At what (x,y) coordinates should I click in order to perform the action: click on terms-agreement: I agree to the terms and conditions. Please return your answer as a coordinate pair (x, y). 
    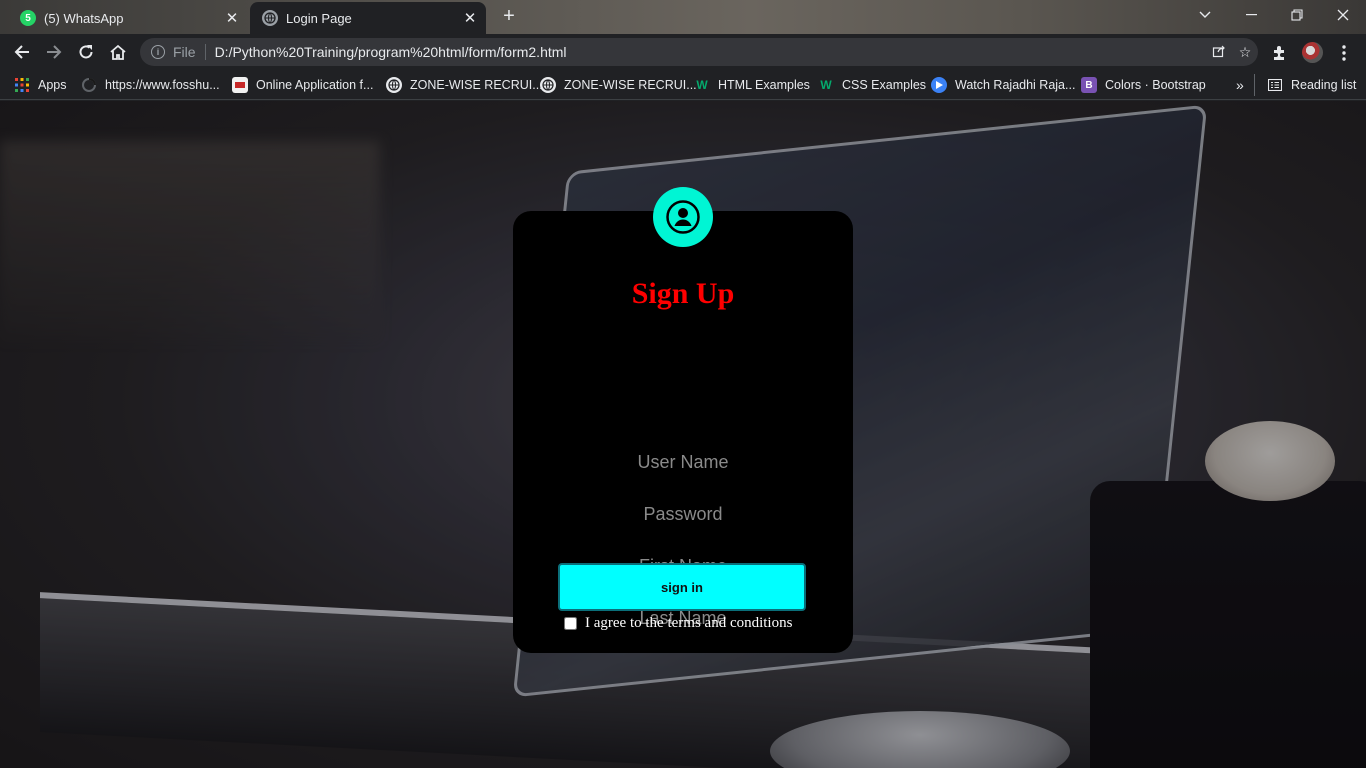
    Looking at the image, I should click on (678, 623).